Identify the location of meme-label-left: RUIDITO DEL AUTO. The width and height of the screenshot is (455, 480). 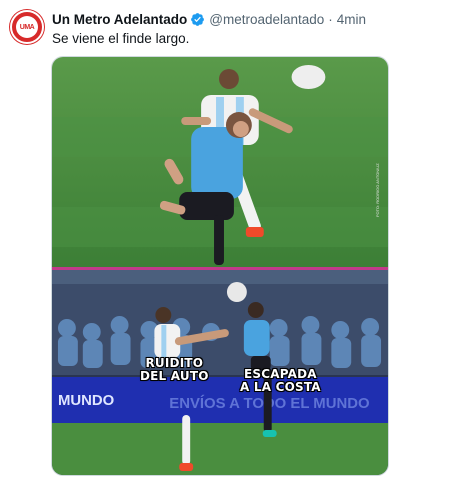
(174, 369).